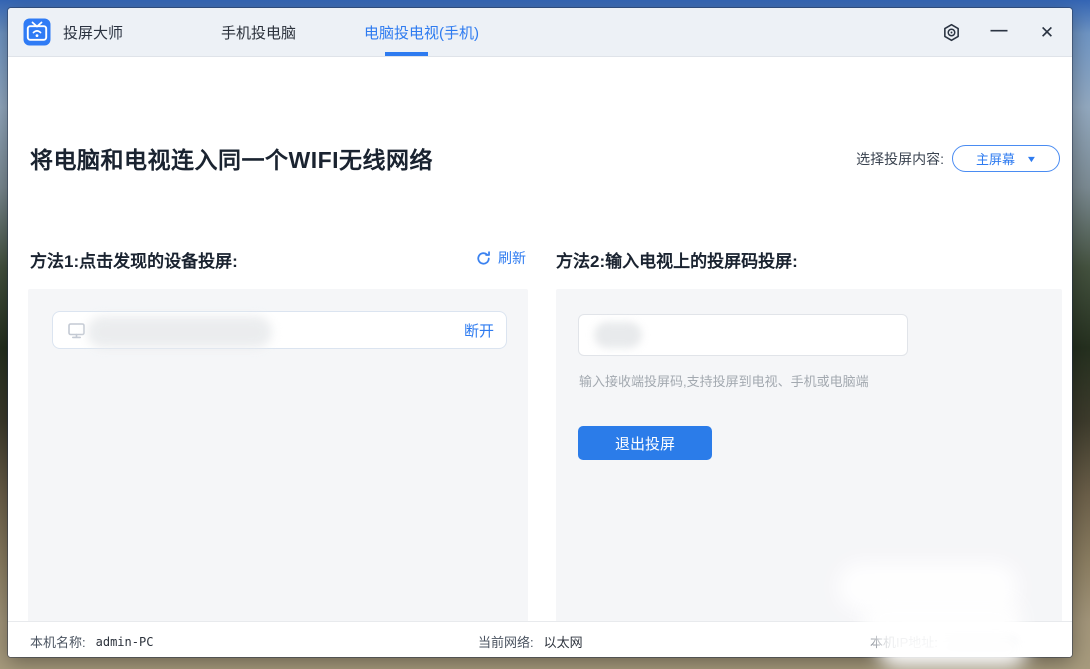 This screenshot has height=669, width=1090. What do you see at coordinates (258, 32) in the screenshot?
I see `tab-phone-to-pc: 手机投电脑` at bounding box center [258, 32].